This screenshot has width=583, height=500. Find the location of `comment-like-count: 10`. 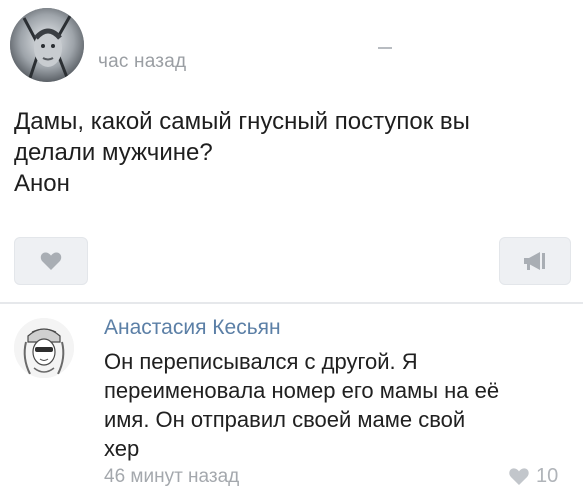

comment-like-count: 10 is located at coordinates (547, 475).